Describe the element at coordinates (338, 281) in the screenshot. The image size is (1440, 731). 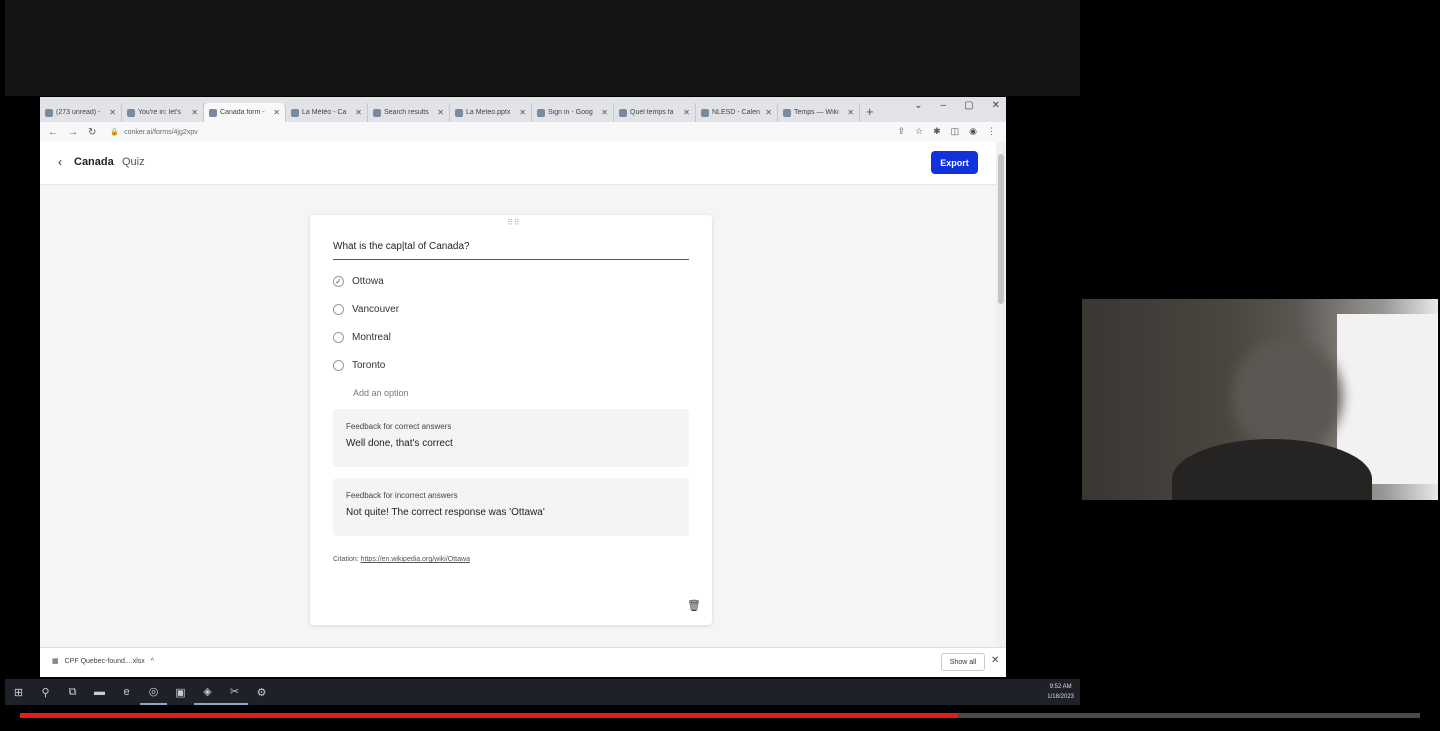
I see `radio-checked-icon: ✓` at that location.